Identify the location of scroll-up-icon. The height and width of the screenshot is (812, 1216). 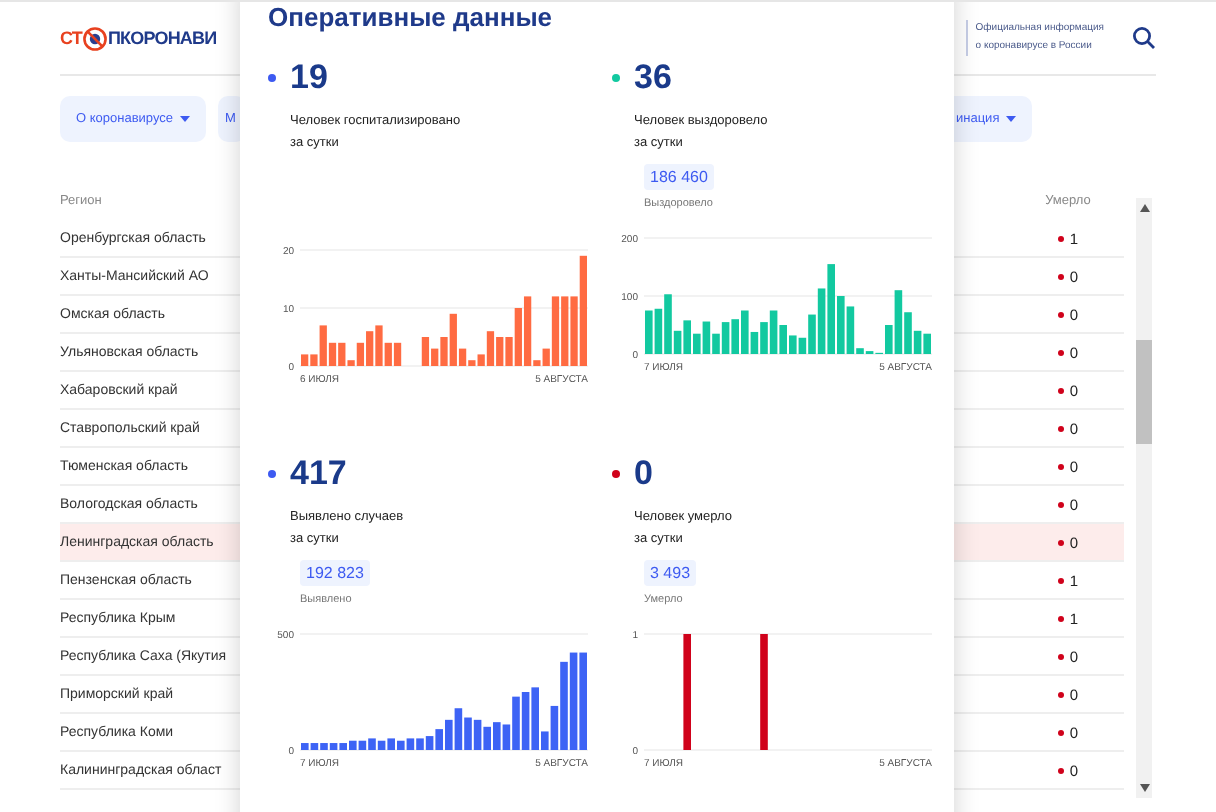
(1144, 208).